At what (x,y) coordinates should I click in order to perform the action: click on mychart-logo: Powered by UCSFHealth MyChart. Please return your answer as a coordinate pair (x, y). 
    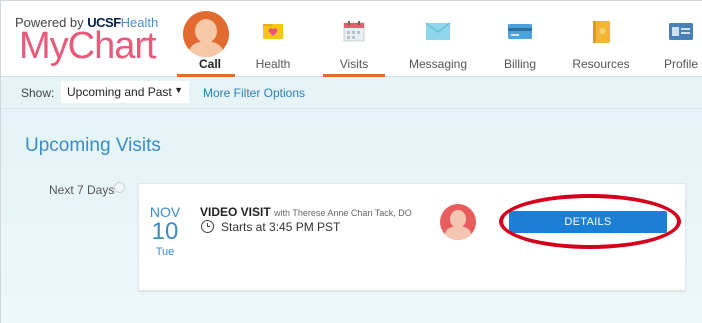
    Looking at the image, I should click on (90, 41).